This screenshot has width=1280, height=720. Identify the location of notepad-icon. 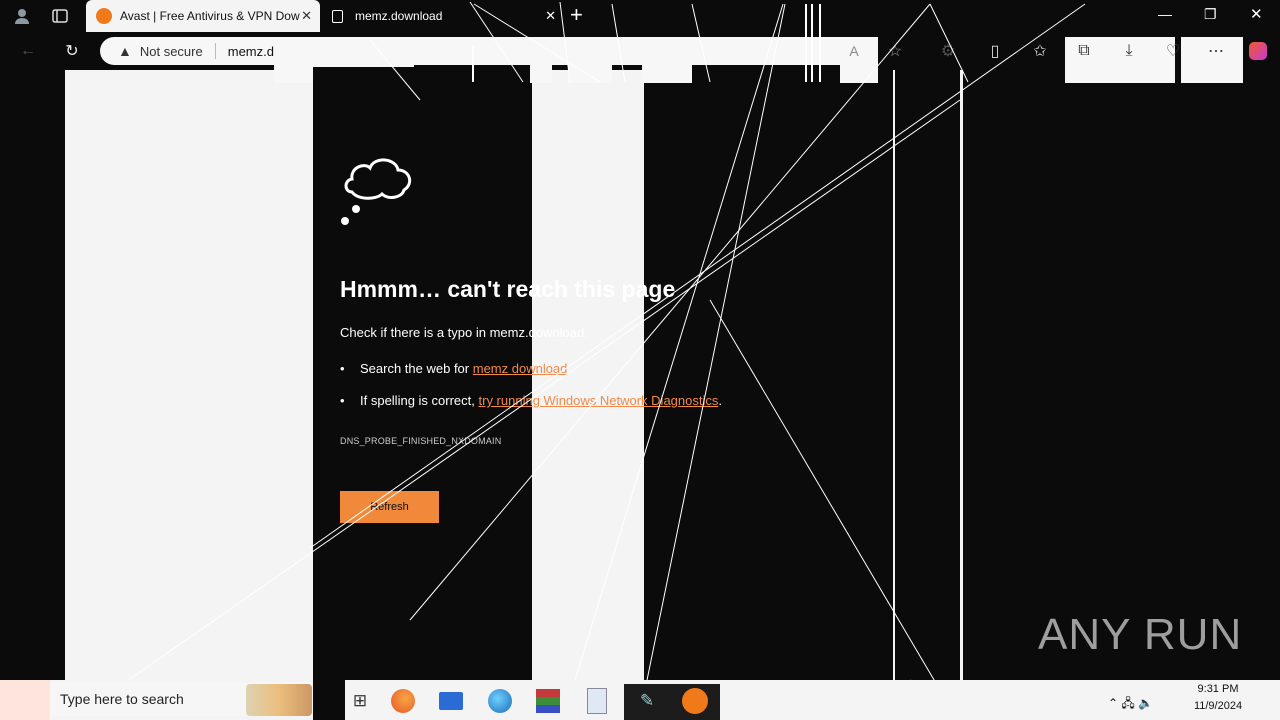
(597, 701).